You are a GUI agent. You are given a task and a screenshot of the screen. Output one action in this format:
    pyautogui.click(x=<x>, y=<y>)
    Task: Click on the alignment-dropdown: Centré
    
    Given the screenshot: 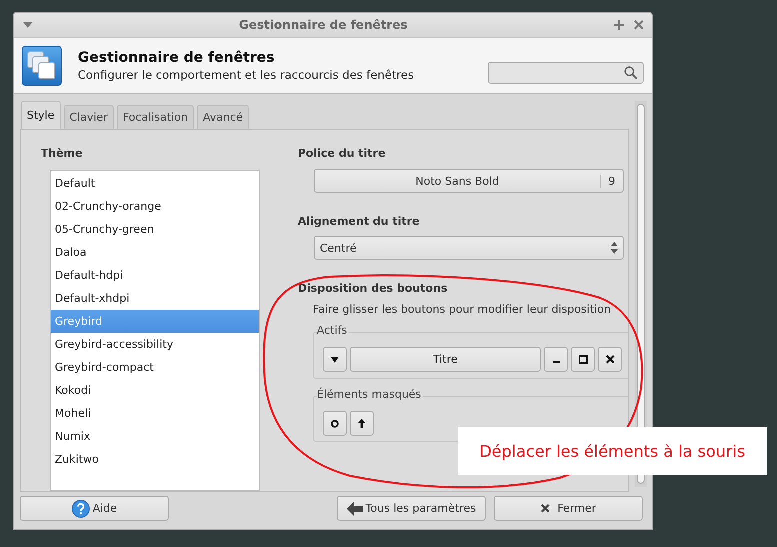 What is the action you would take?
    pyautogui.click(x=469, y=248)
    